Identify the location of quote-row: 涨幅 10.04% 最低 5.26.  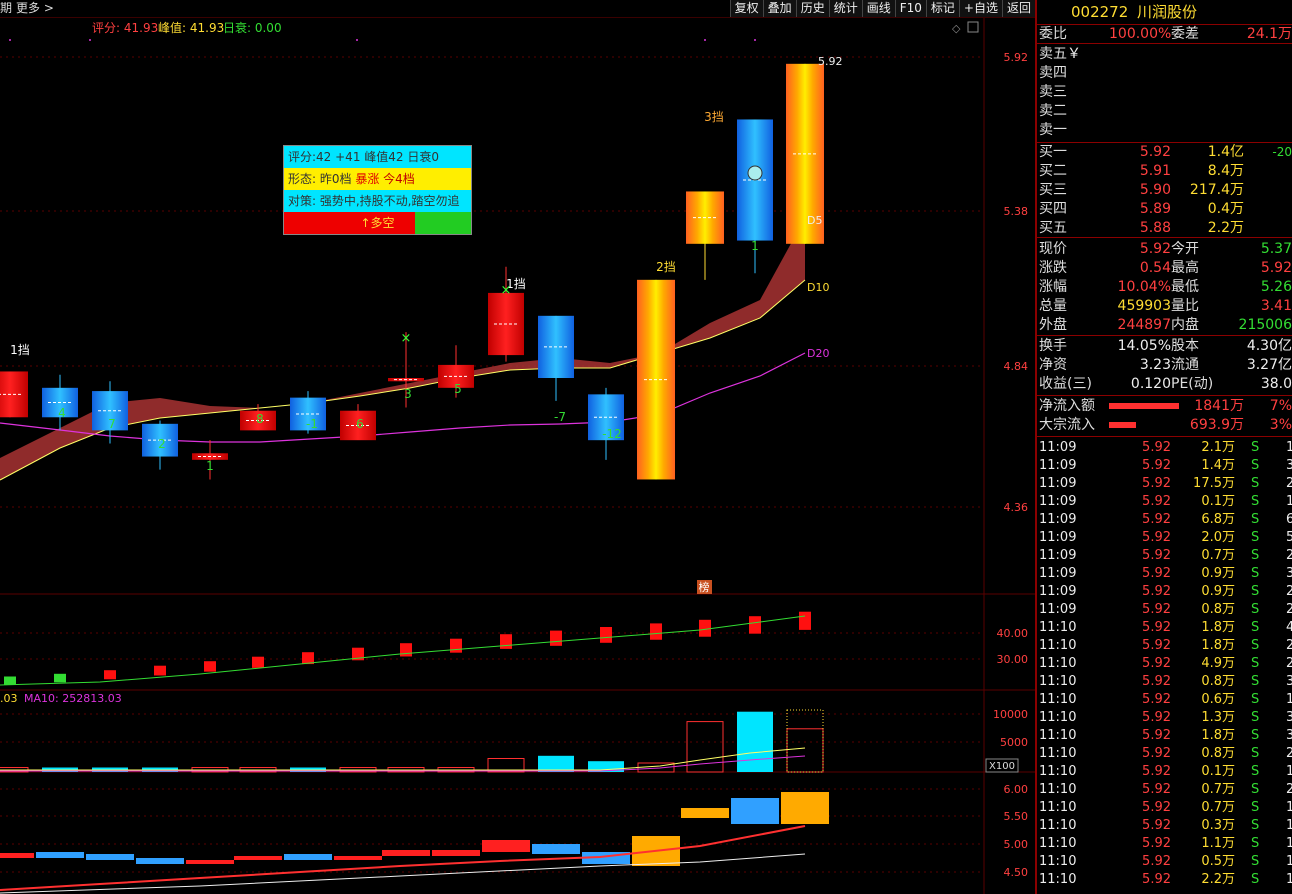
(1165, 287).